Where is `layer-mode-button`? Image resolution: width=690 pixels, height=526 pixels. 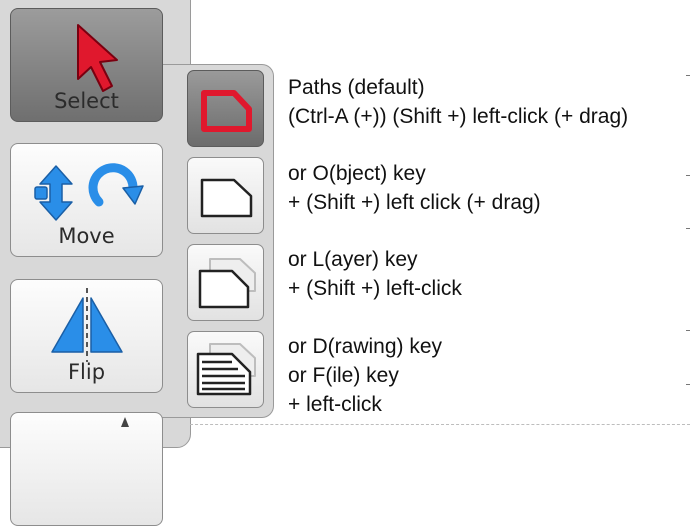
layer-mode-button is located at coordinates (225, 282).